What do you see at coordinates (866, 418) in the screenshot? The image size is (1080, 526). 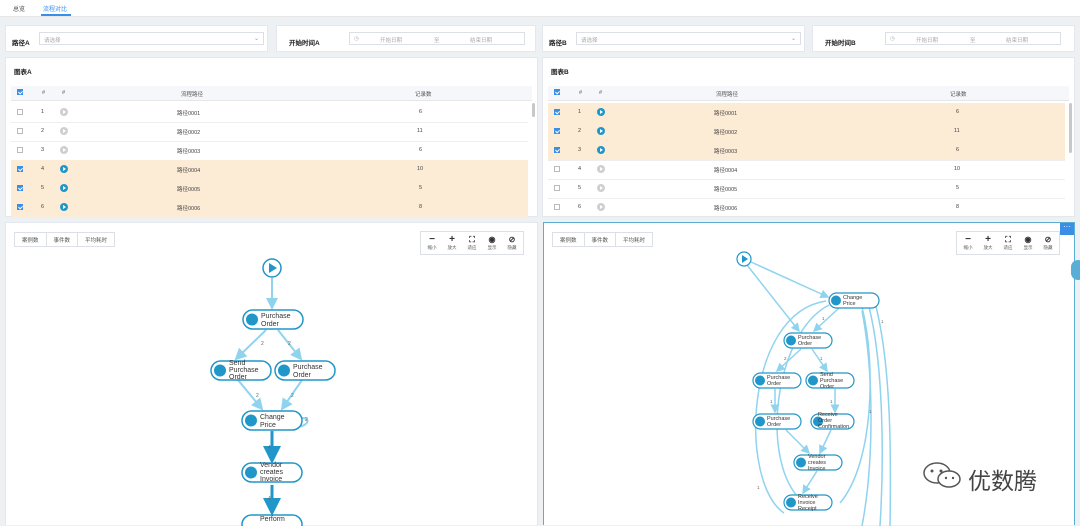 I see `edge-loop` at bounding box center [866, 418].